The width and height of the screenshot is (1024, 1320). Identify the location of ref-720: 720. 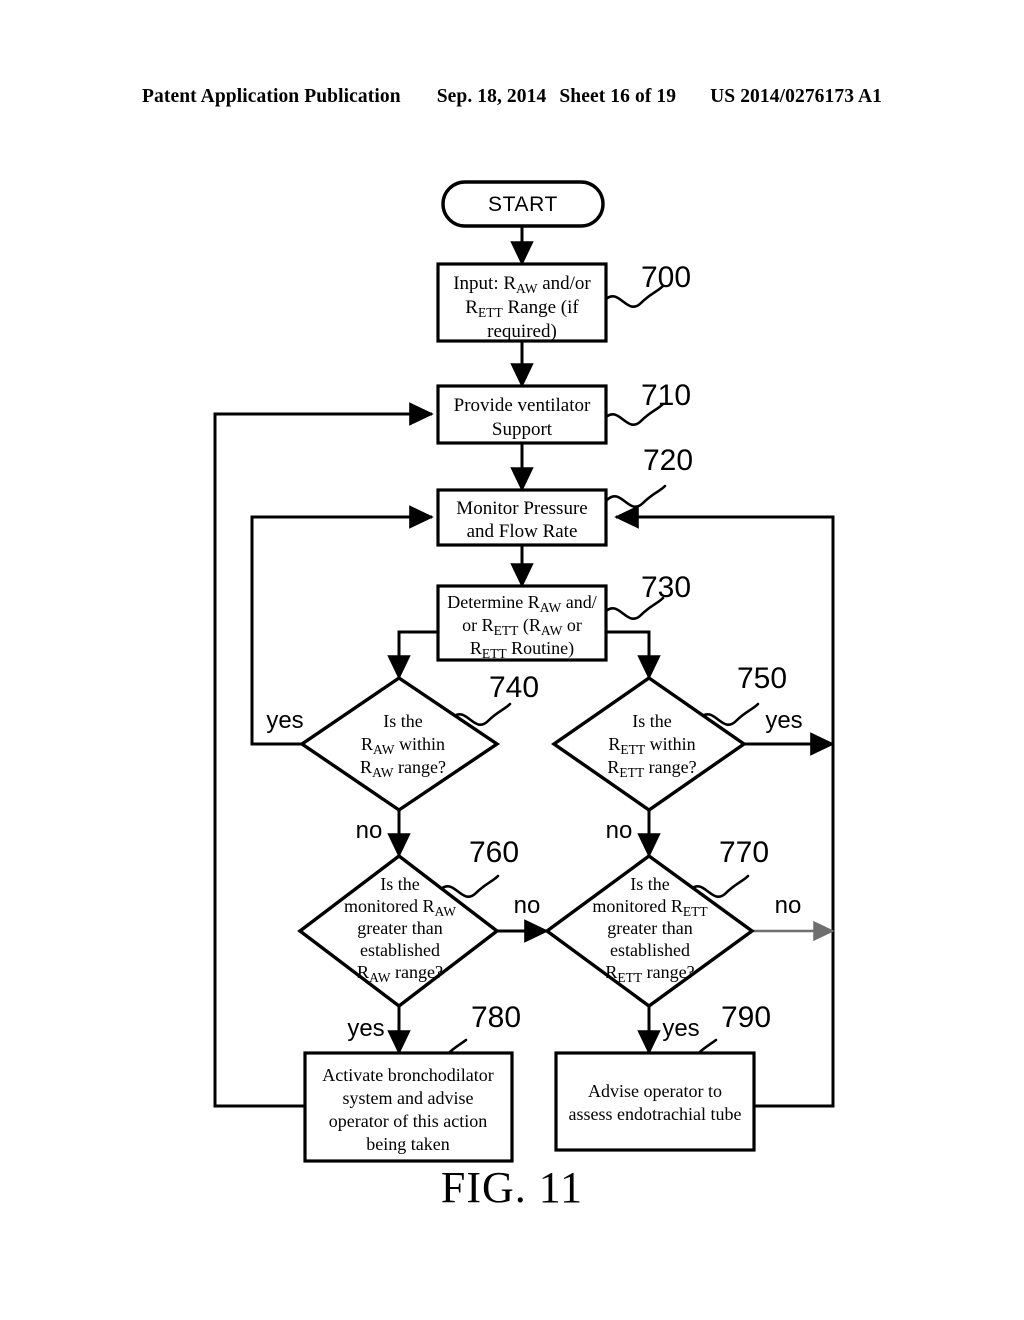
(668, 460).